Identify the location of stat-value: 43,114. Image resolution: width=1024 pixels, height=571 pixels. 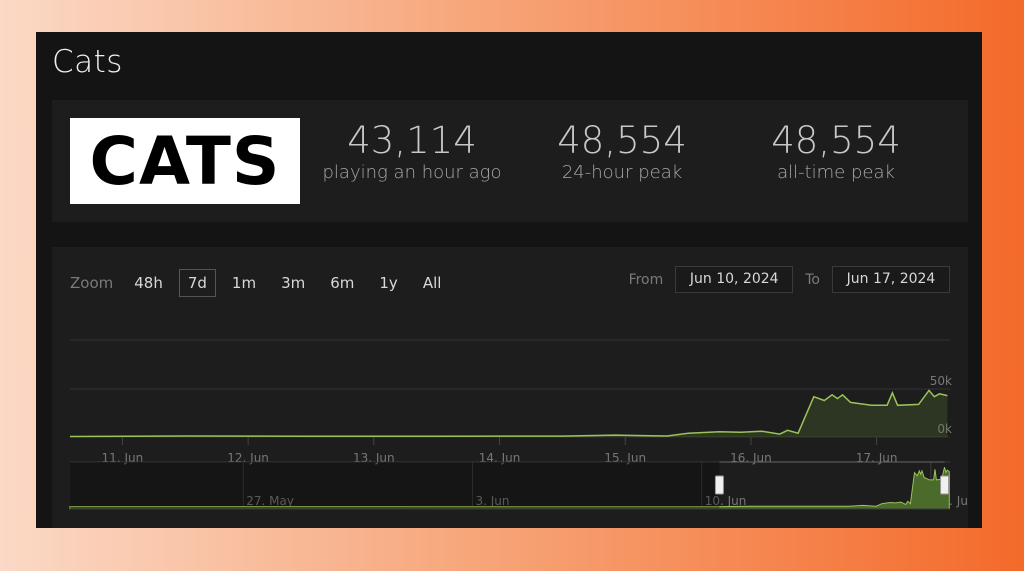
(412, 140).